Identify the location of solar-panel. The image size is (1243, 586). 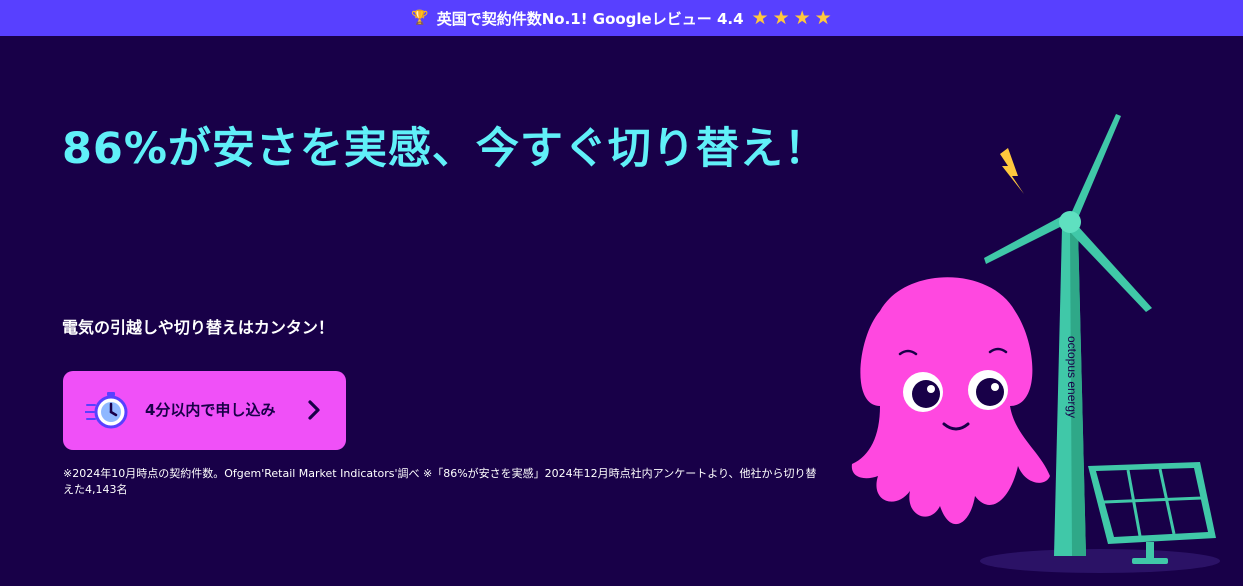
(1152, 513).